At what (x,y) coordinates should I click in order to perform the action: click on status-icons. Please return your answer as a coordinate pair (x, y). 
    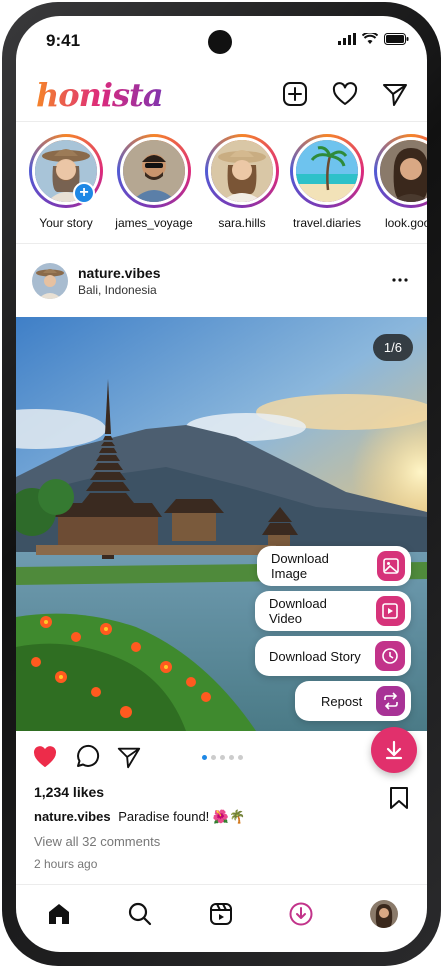
    Looking at the image, I should click on (373, 39).